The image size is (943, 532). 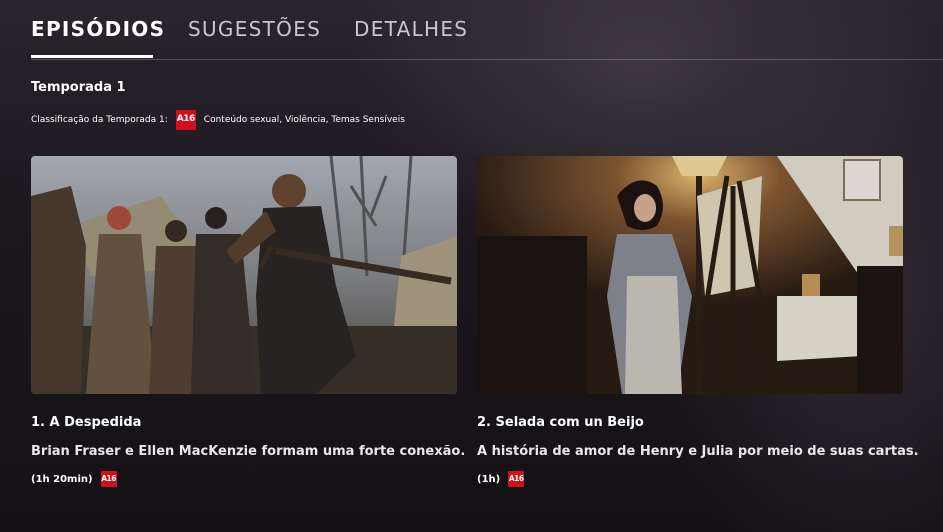 What do you see at coordinates (690, 422) in the screenshot?
I see `episode-2-title: 2. Selada com un Beijo` at bounding box center [690, 422].